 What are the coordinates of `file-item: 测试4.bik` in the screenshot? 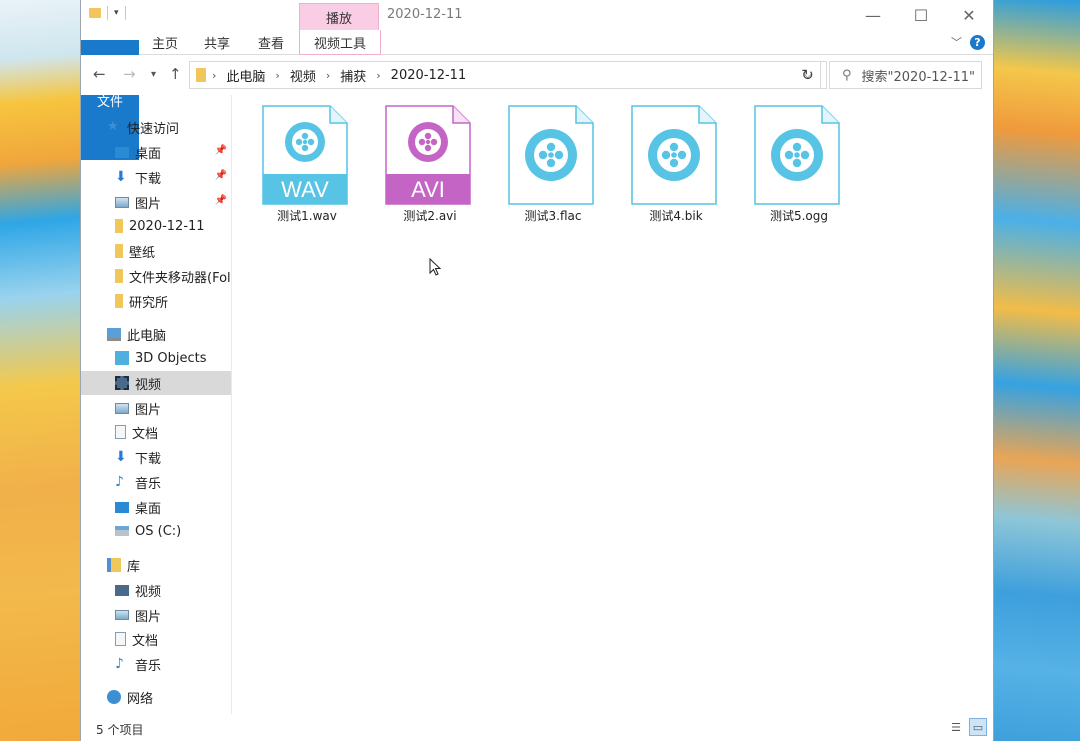 It's located at (661, 165).